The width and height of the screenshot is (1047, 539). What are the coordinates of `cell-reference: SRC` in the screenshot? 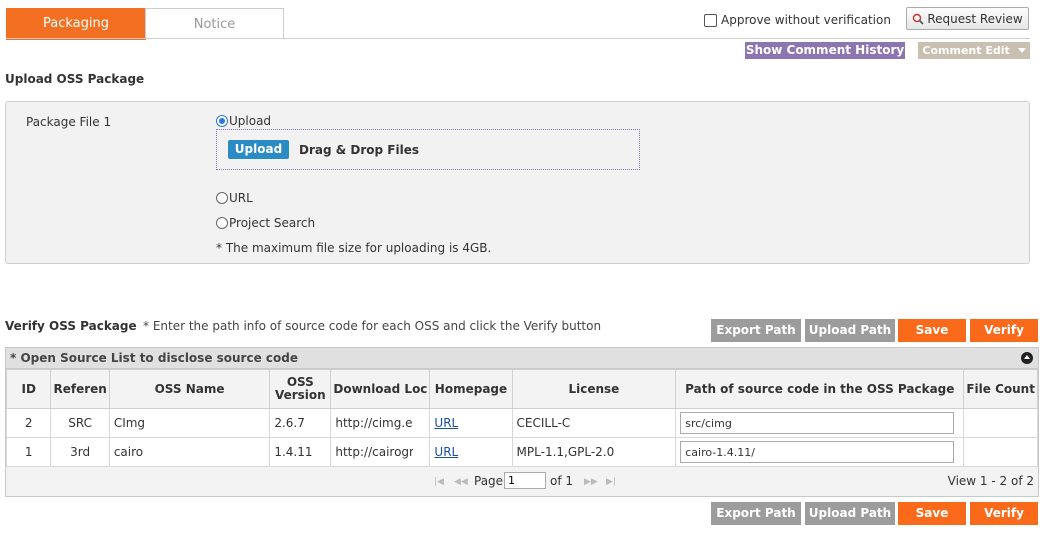 It's located at (80, 423).